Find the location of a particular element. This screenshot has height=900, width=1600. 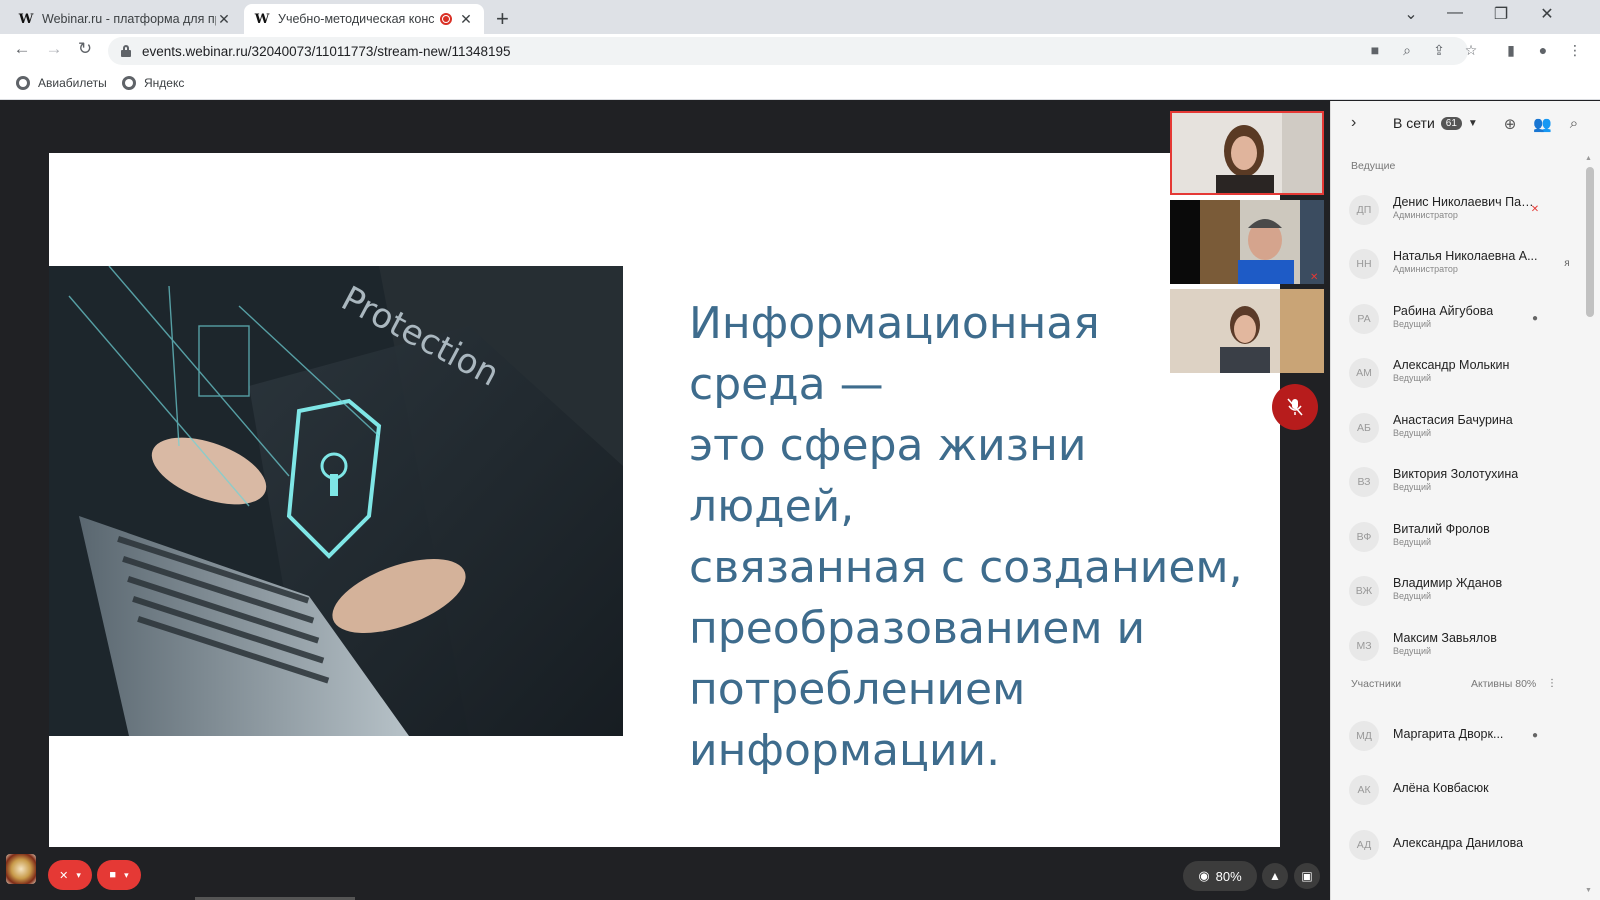

organization-logo is located at coordinates (21, 869).